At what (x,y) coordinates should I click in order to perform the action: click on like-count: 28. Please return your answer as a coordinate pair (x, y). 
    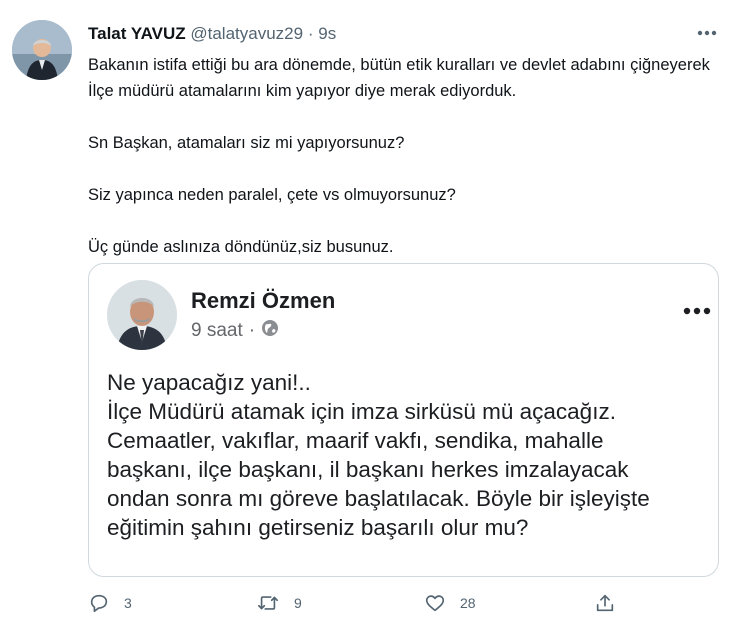
    Looking at the image, I should click on (468, 603).